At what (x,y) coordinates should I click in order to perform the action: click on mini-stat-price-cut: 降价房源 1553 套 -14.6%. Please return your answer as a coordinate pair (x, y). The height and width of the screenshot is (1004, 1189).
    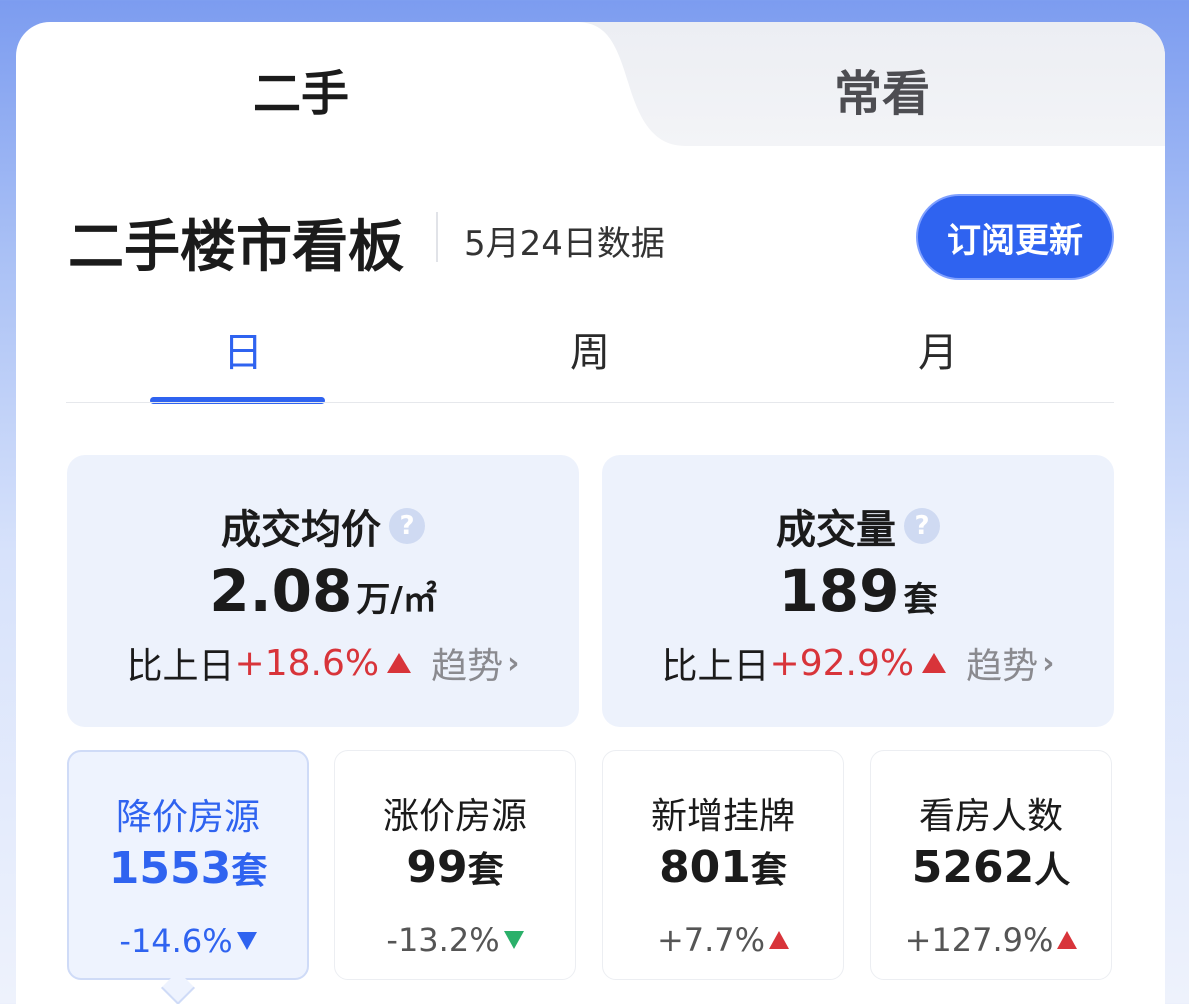
    Looking at the image, I should click on (188, 865).